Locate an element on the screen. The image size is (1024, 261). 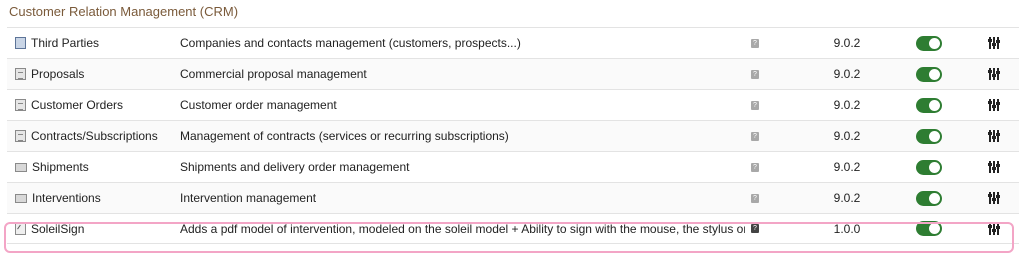
module-name: Contracts/Subscriptions is located at coordinates (94, 136).